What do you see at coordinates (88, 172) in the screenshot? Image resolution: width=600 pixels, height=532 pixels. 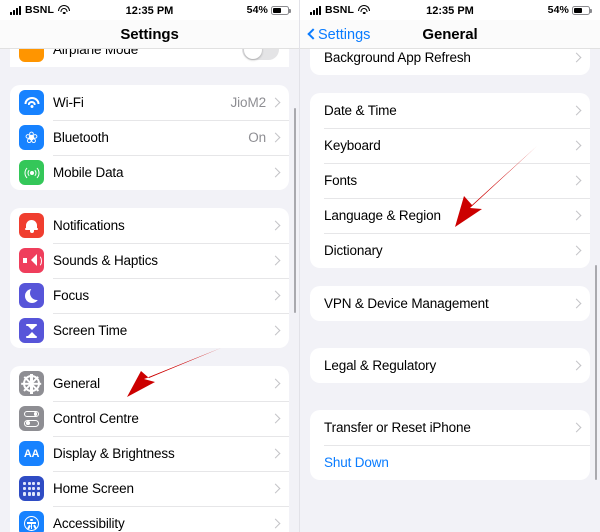 I see `row-label: Mobile Data` at bounding box center [88, 172].